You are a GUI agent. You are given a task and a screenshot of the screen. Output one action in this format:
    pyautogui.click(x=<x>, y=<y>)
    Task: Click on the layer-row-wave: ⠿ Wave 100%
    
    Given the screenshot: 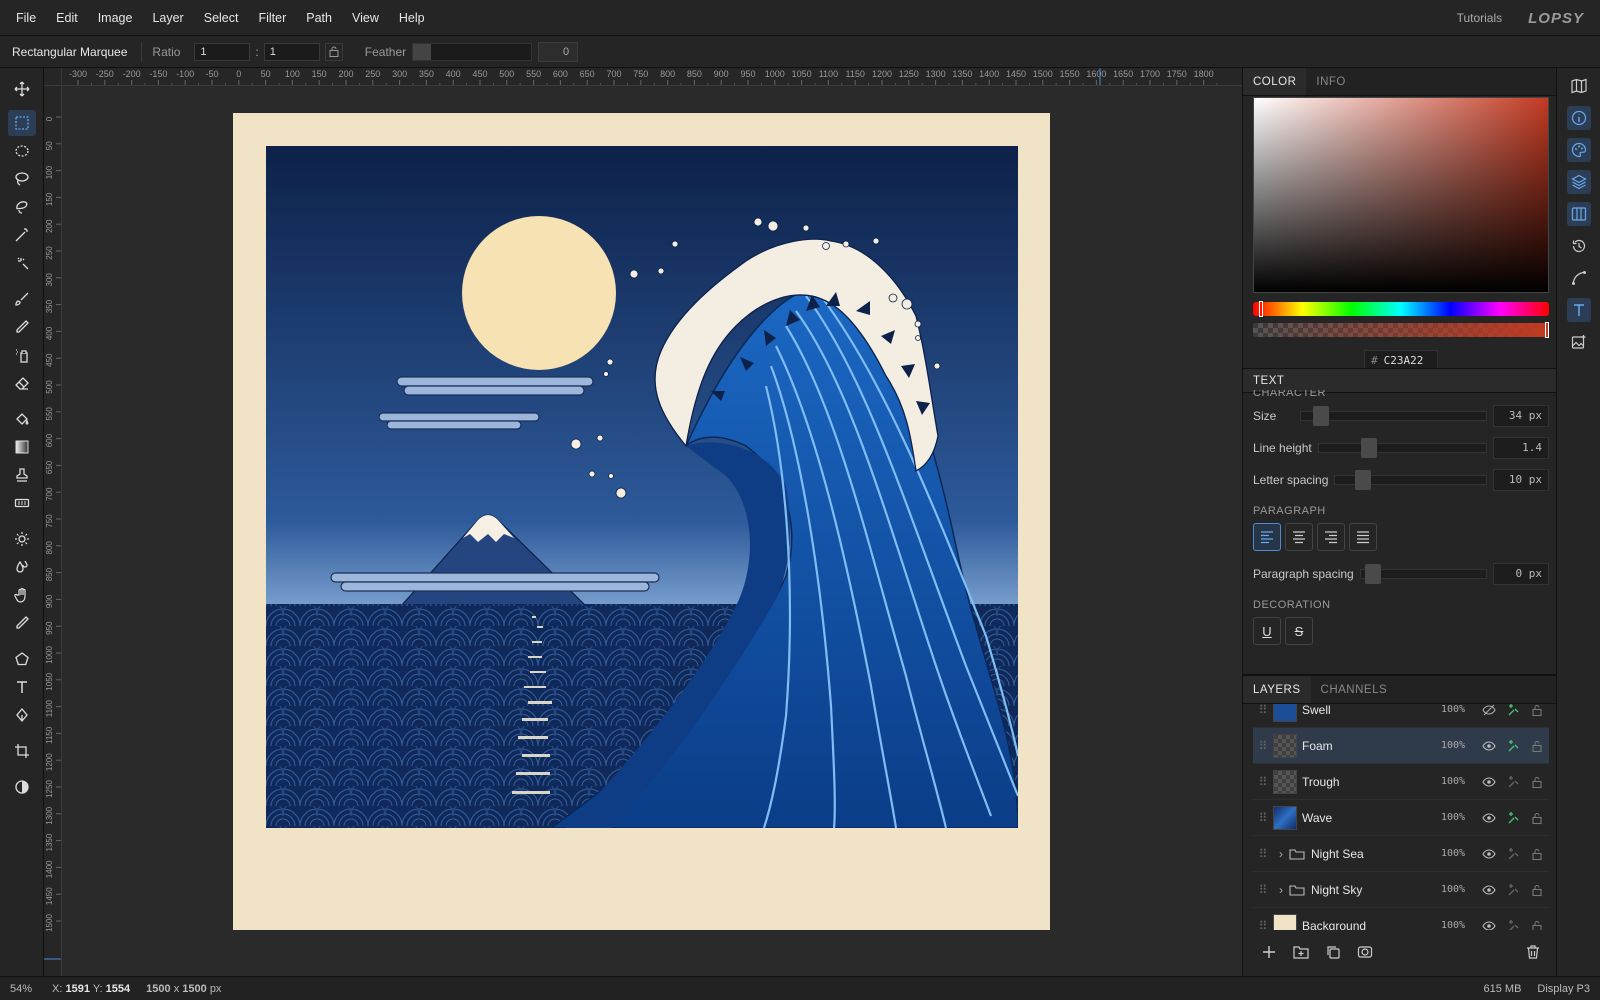 What is the action you would take?
    pyautogui.click(x=1401, y=818)
    